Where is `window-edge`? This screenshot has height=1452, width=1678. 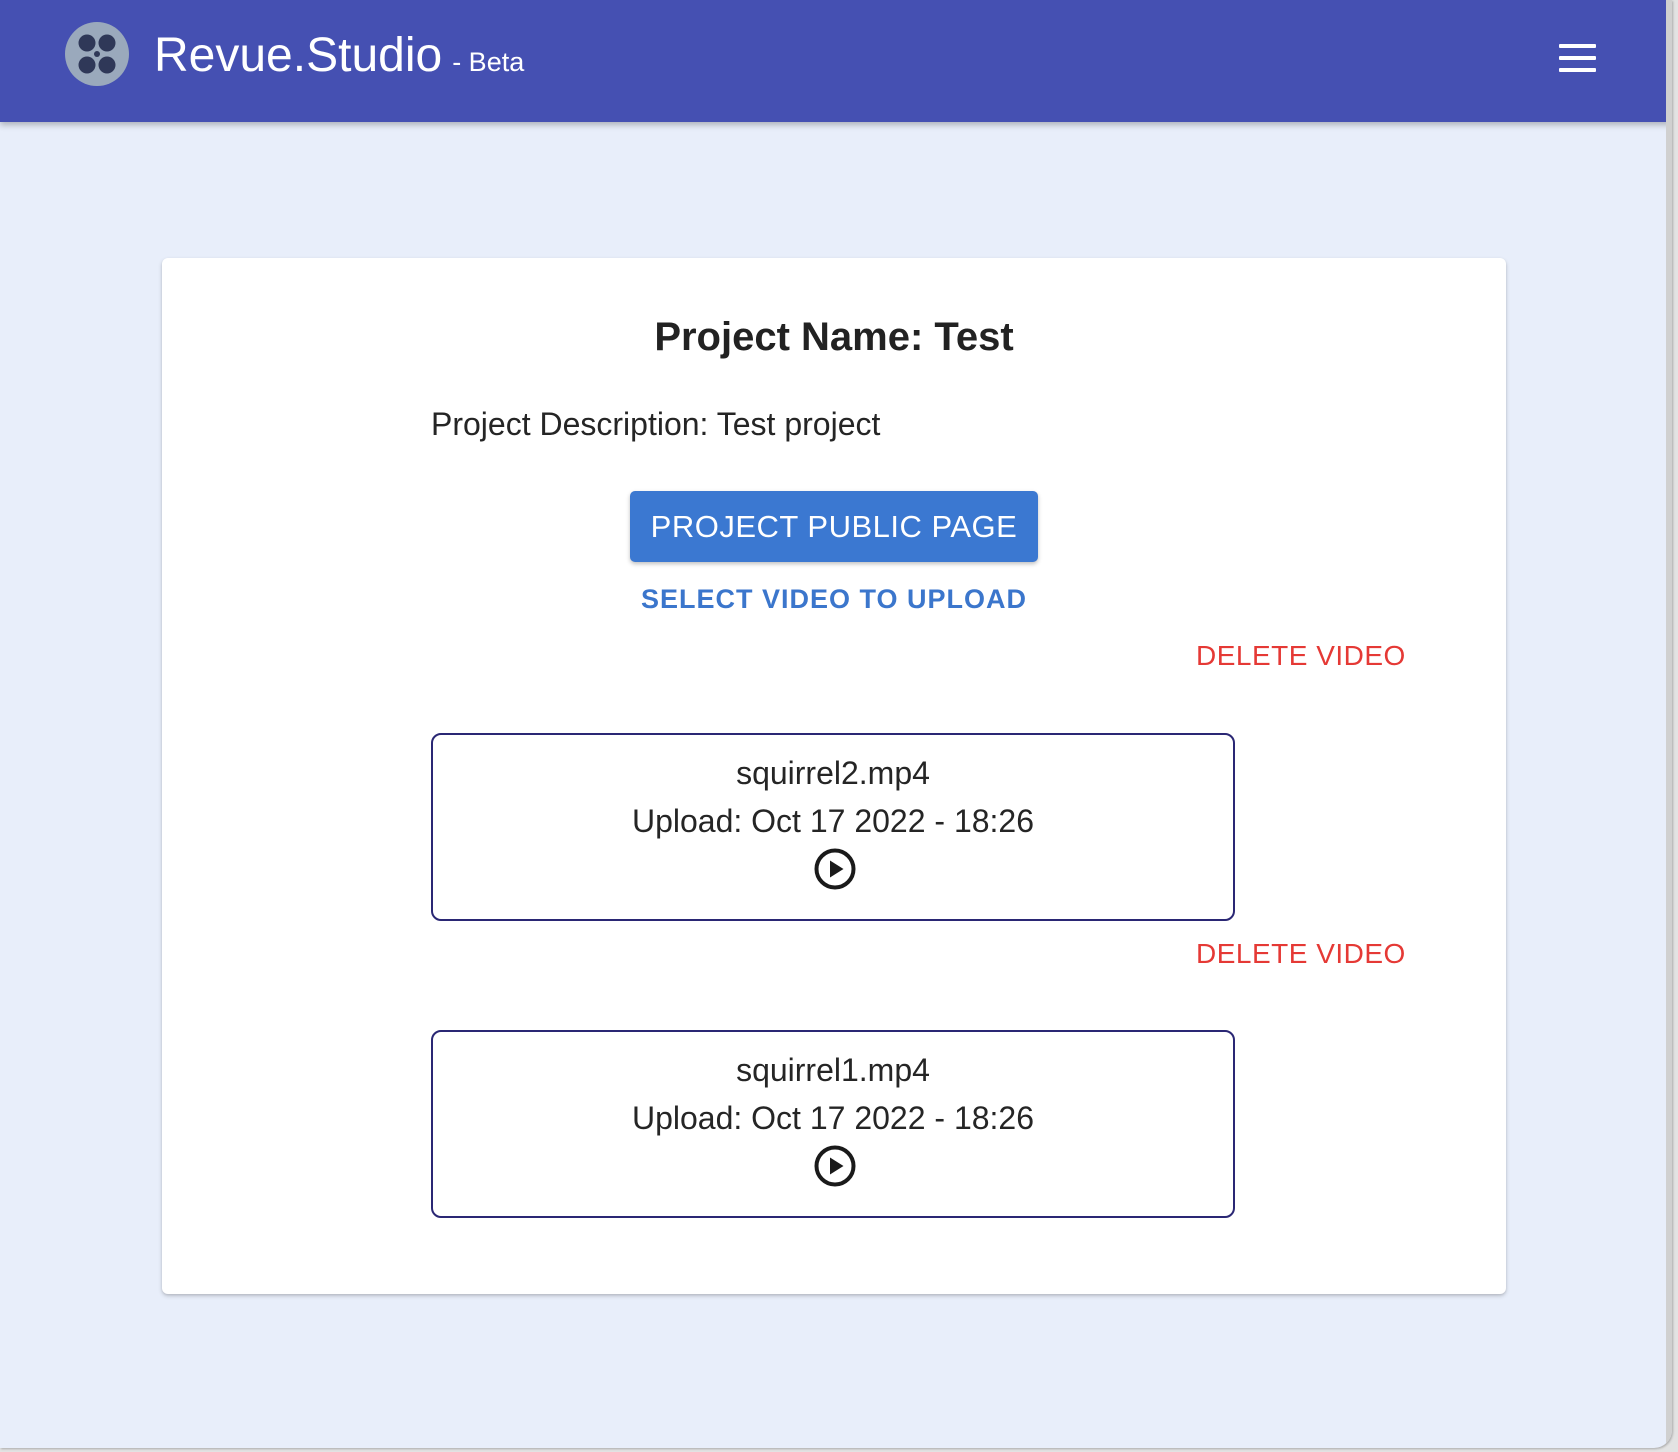
window-edge is located at coordinates (1669, 724).